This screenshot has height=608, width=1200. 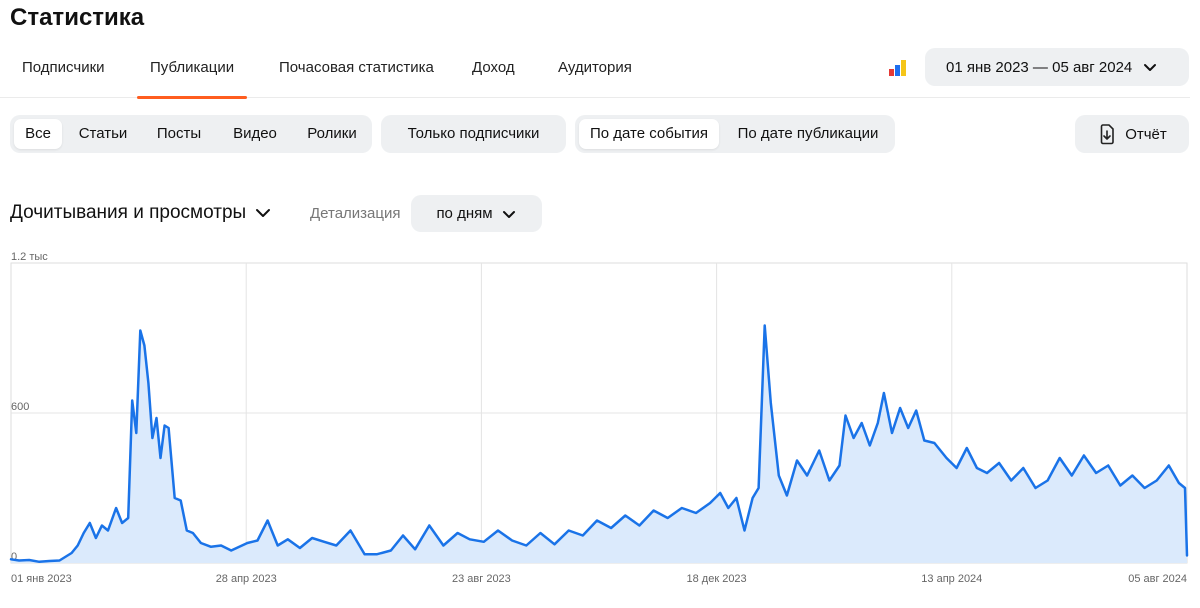 I want to click on subscribers-only-toggle: Только подписчики, so click(x=473, y=134).